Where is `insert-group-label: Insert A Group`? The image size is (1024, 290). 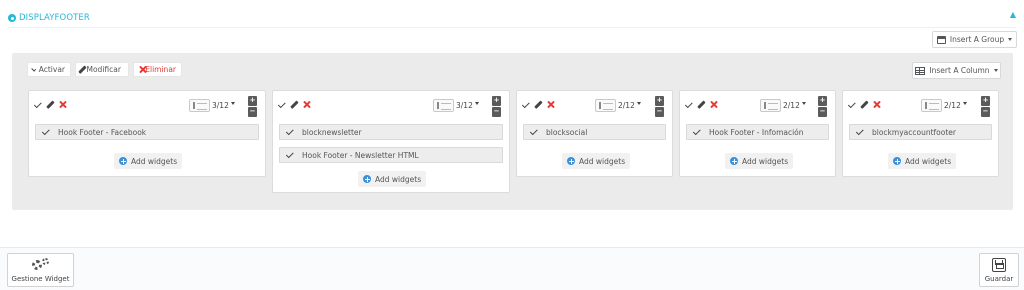 insert-group-label: Insert A Group is located at coordinates (977, 39).